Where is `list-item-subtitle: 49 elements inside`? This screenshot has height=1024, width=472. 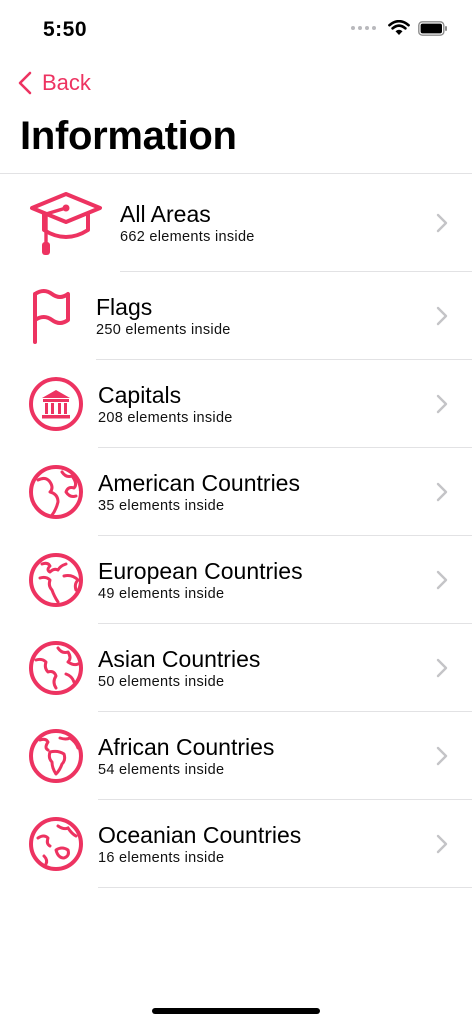 list-item-subtitle: 49 elements inside is located at coordinates (161, 594).